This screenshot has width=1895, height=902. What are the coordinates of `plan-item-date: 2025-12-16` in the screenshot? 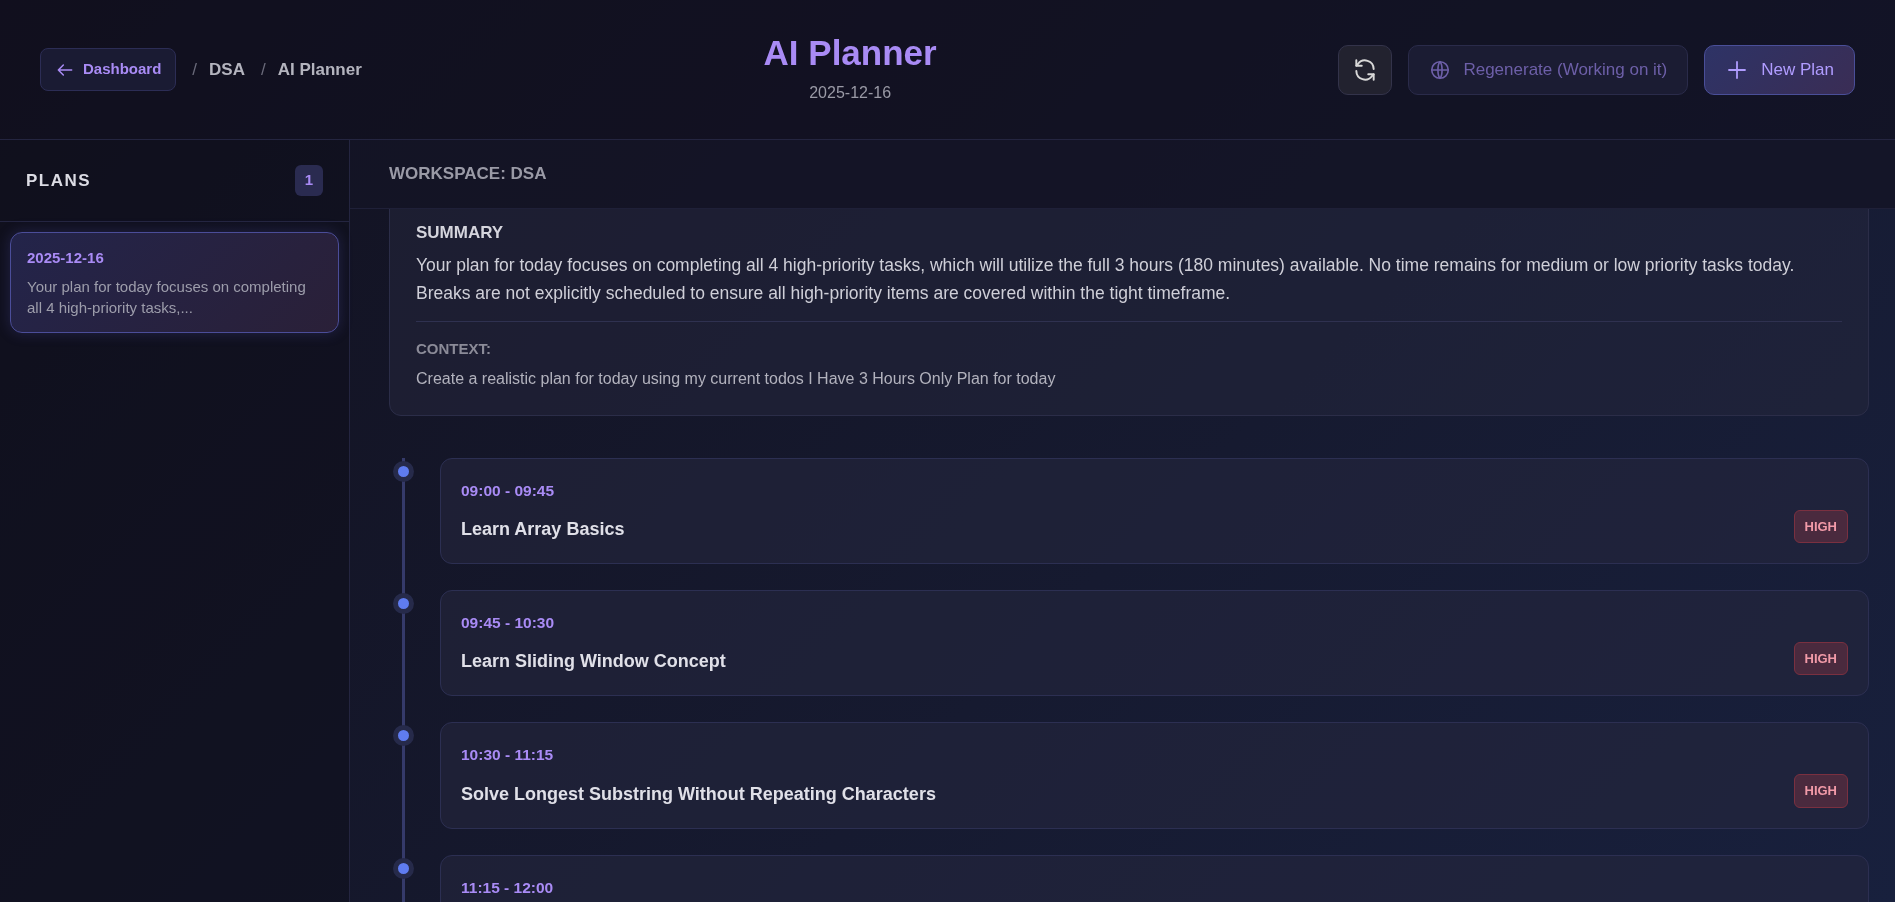 It's located at (66, 258).